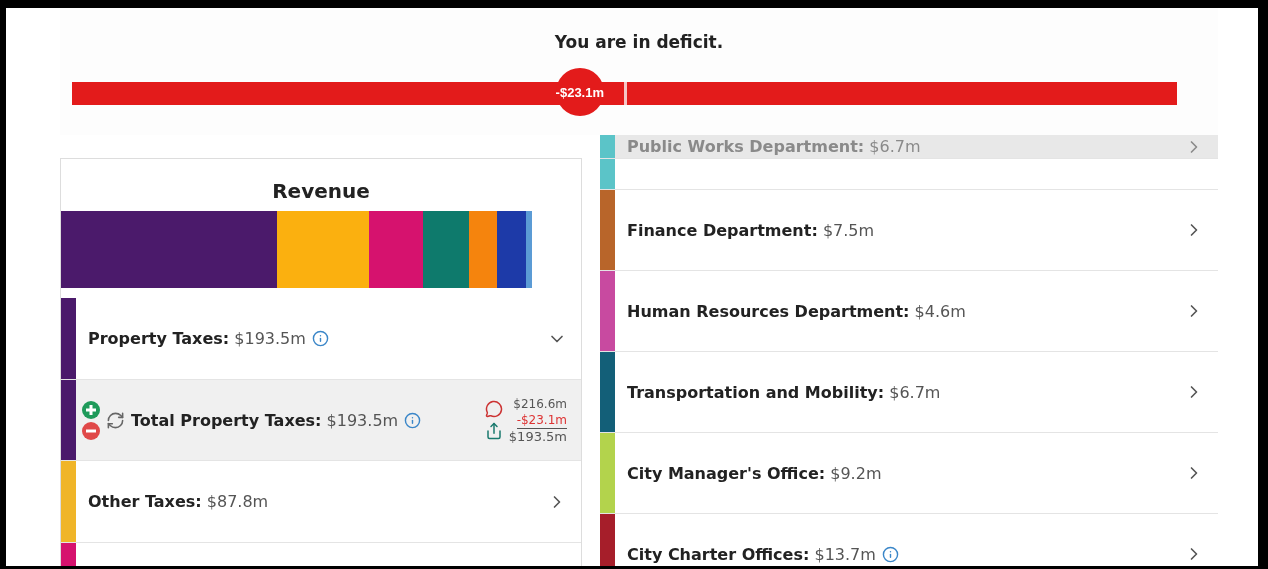  Describe the element at coordinates (796, 311) in the screenshot. I see `item-label: Human Resources Department: $4.6m` at that location.